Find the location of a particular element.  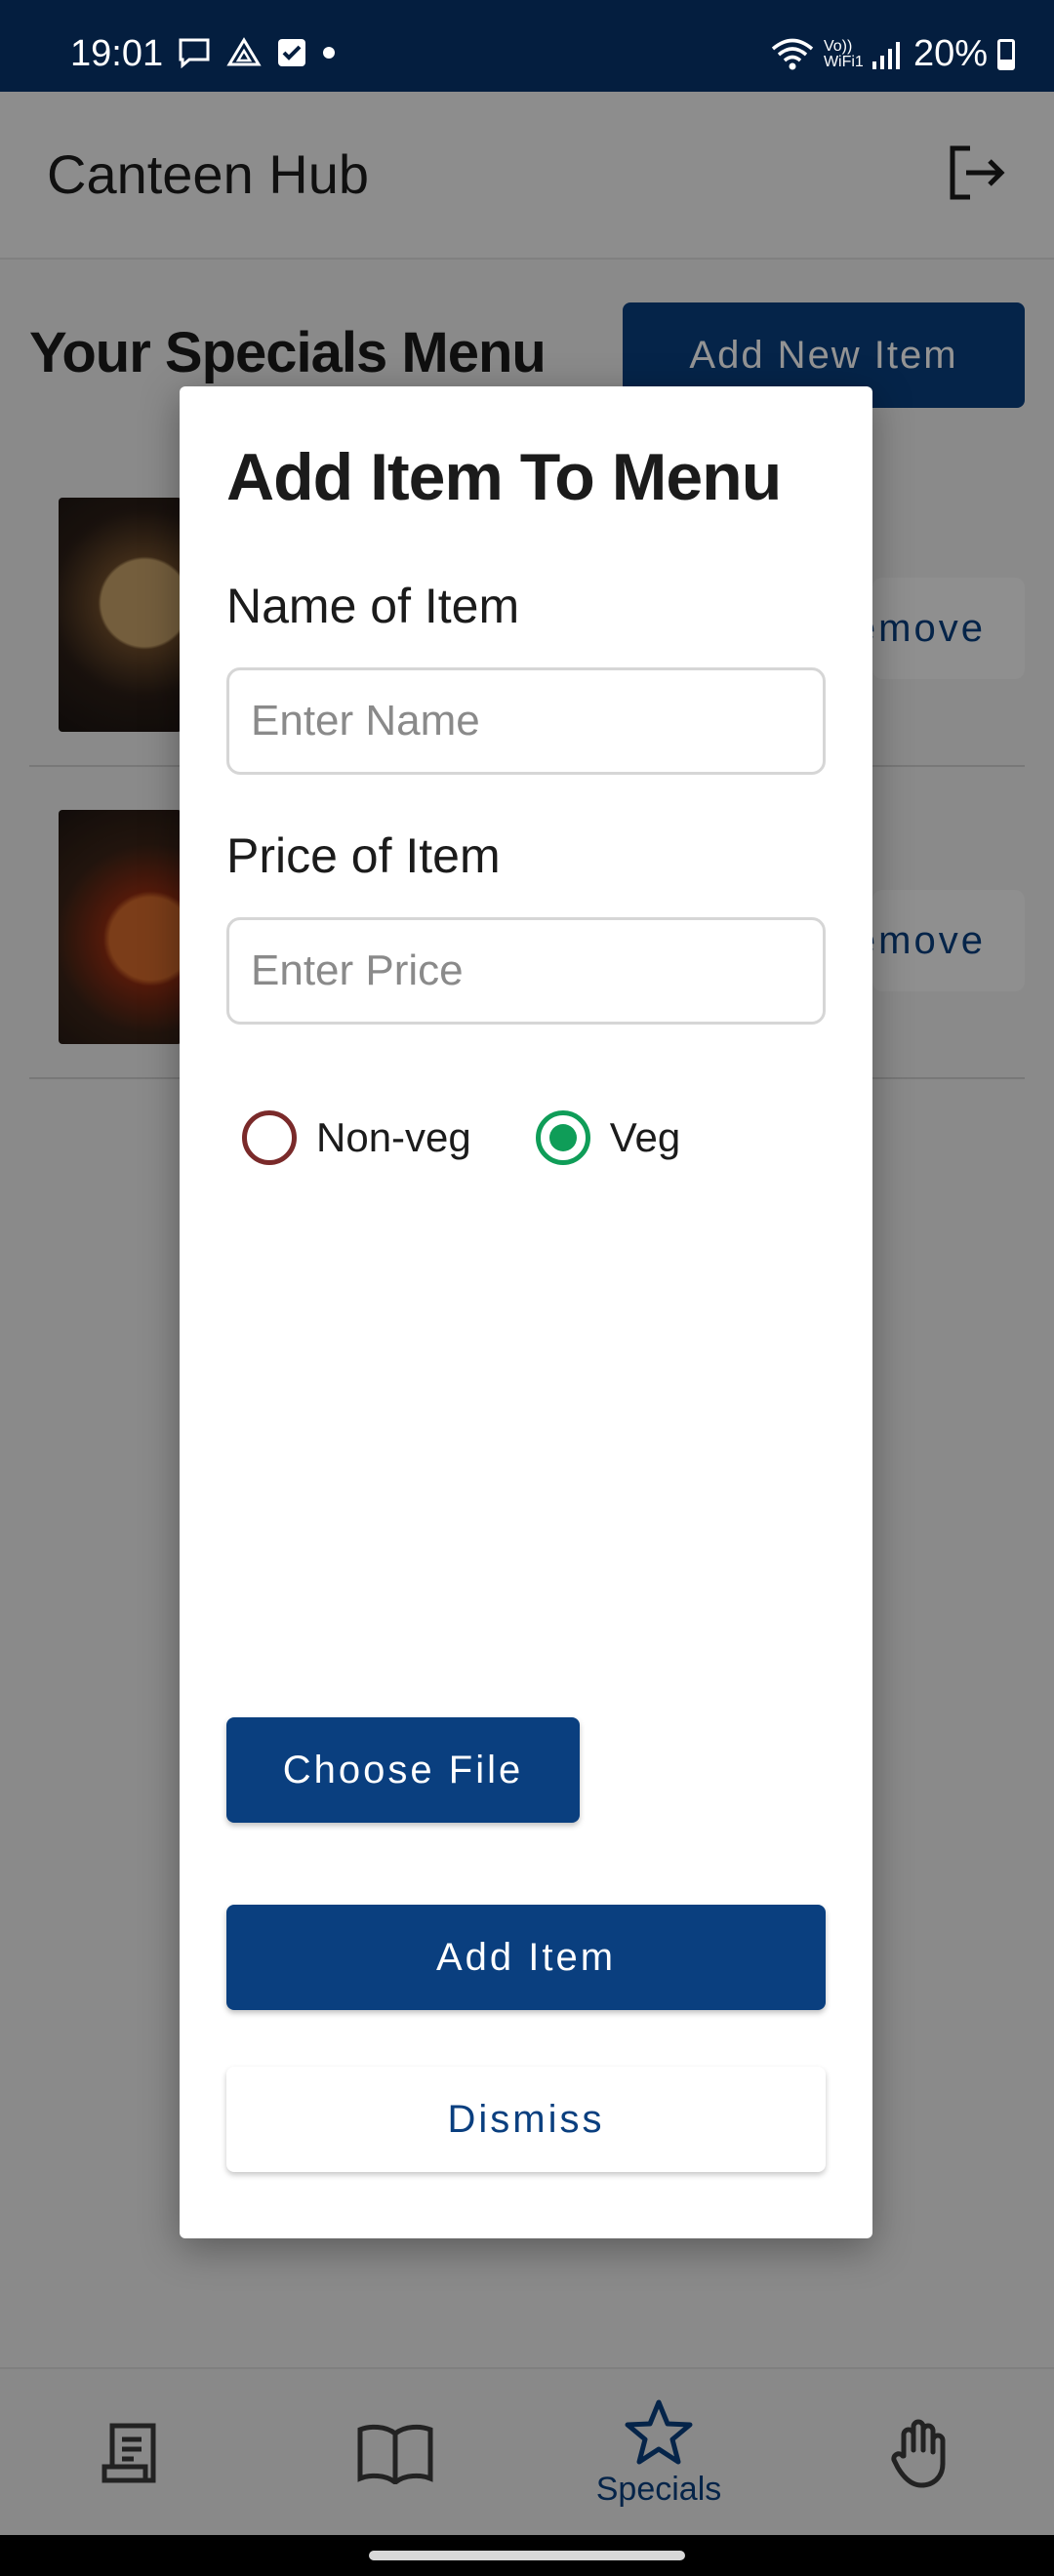

dot-icon is located at coordinates (329, 53).